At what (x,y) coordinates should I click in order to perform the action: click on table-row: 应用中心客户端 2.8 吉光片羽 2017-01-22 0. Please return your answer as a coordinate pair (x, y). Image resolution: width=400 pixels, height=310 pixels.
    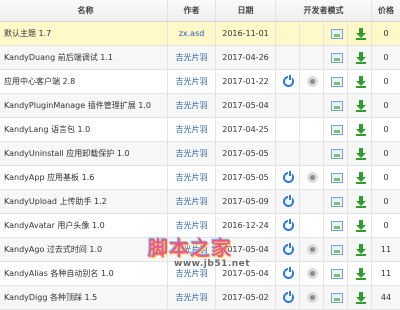
    Looking at the image, I should click on (200, 82).